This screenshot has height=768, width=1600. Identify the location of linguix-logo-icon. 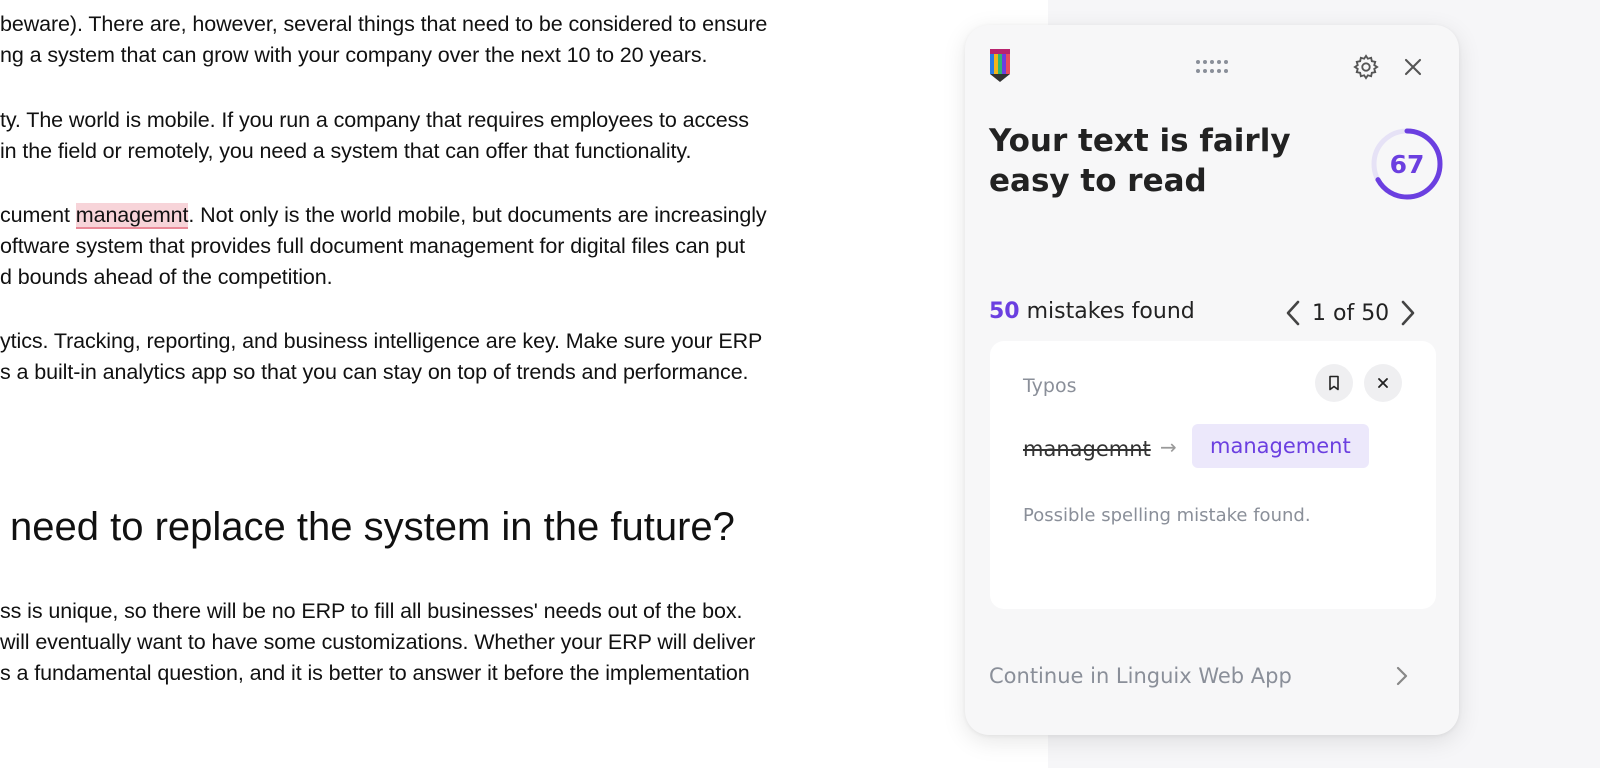
(1000, 66).